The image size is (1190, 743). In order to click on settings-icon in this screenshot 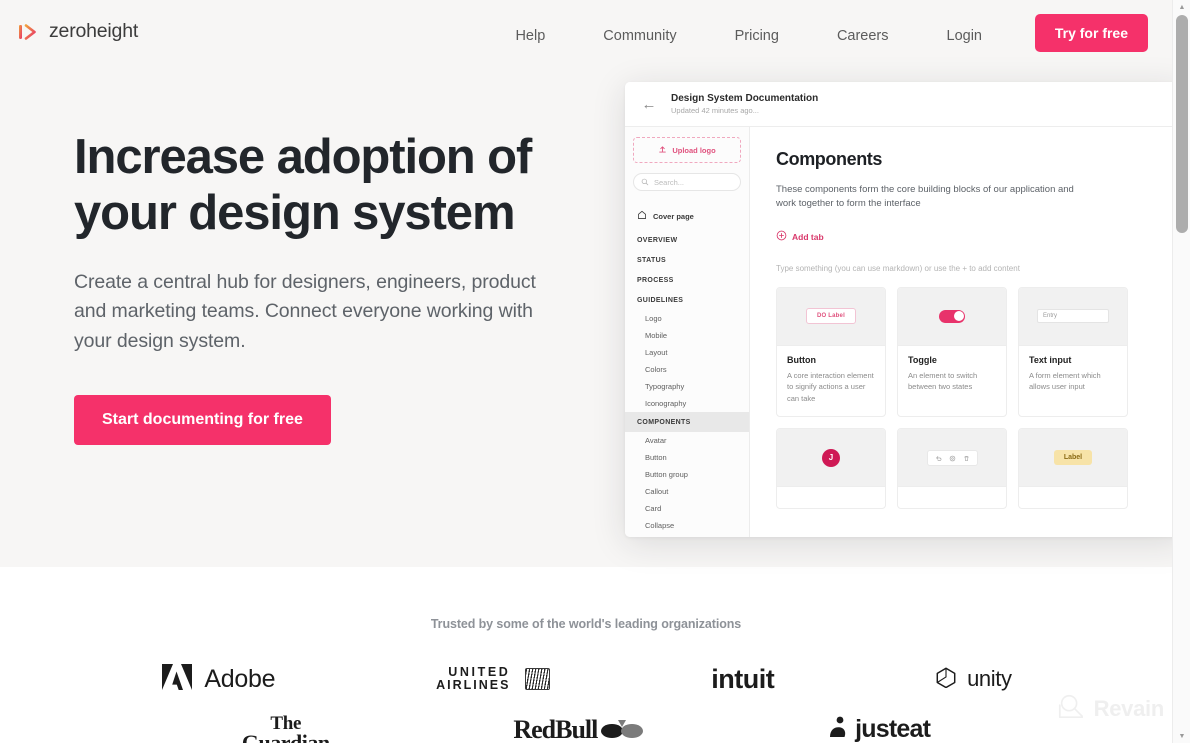, I will do `click(952, 458)`.